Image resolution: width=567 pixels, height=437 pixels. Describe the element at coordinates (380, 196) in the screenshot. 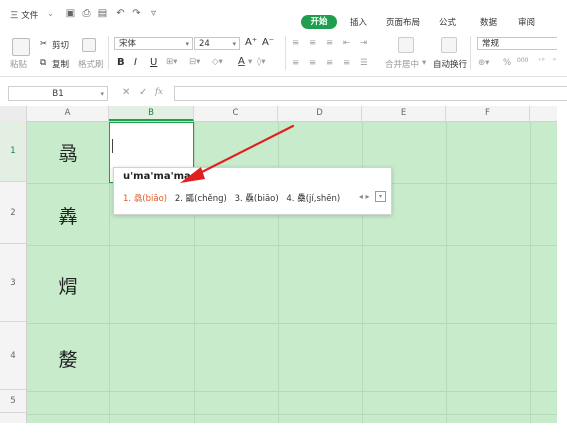

I see `expand-candidates-icon: ▾` at that location.